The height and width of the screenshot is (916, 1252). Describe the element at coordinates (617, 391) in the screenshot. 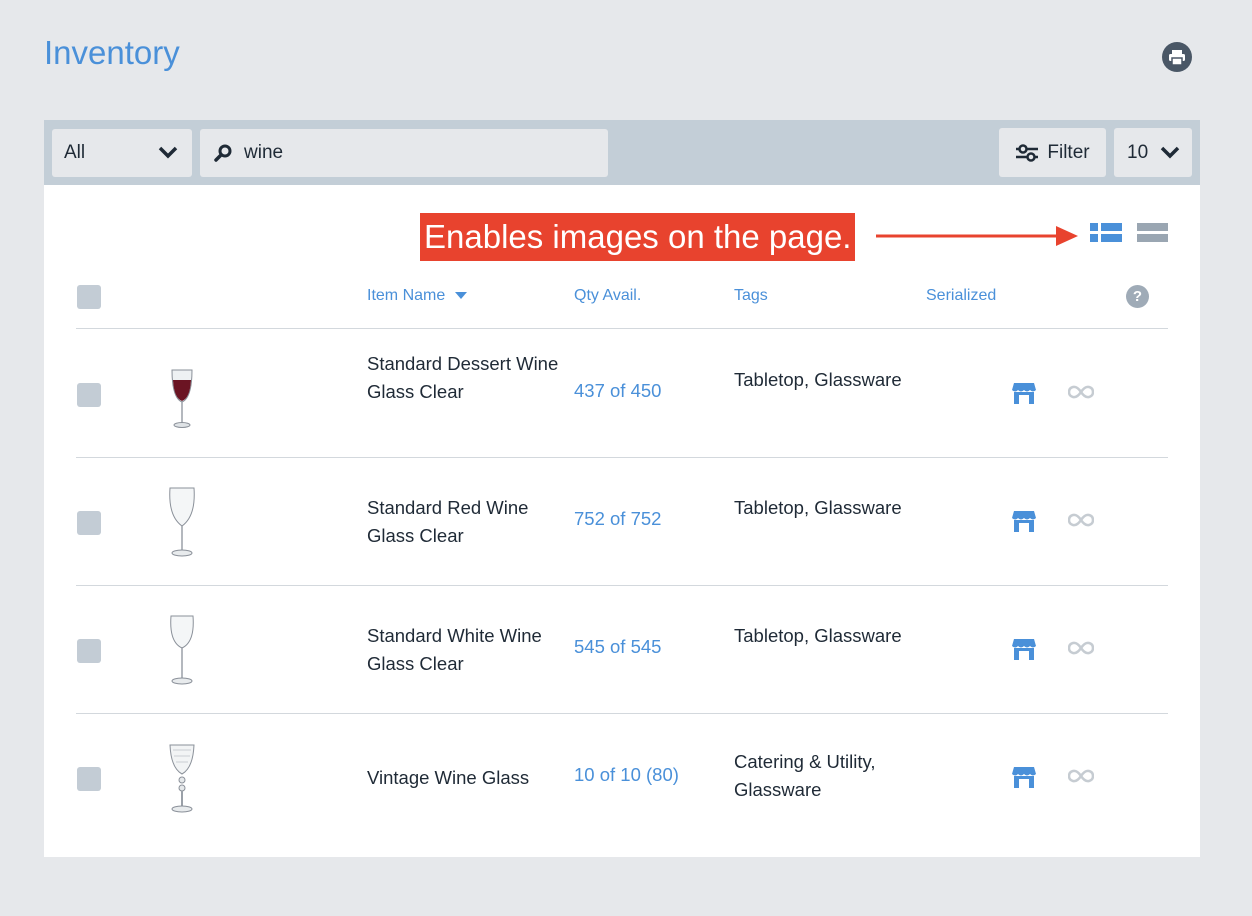

I see `qty-available: 437 of 450` at that location.